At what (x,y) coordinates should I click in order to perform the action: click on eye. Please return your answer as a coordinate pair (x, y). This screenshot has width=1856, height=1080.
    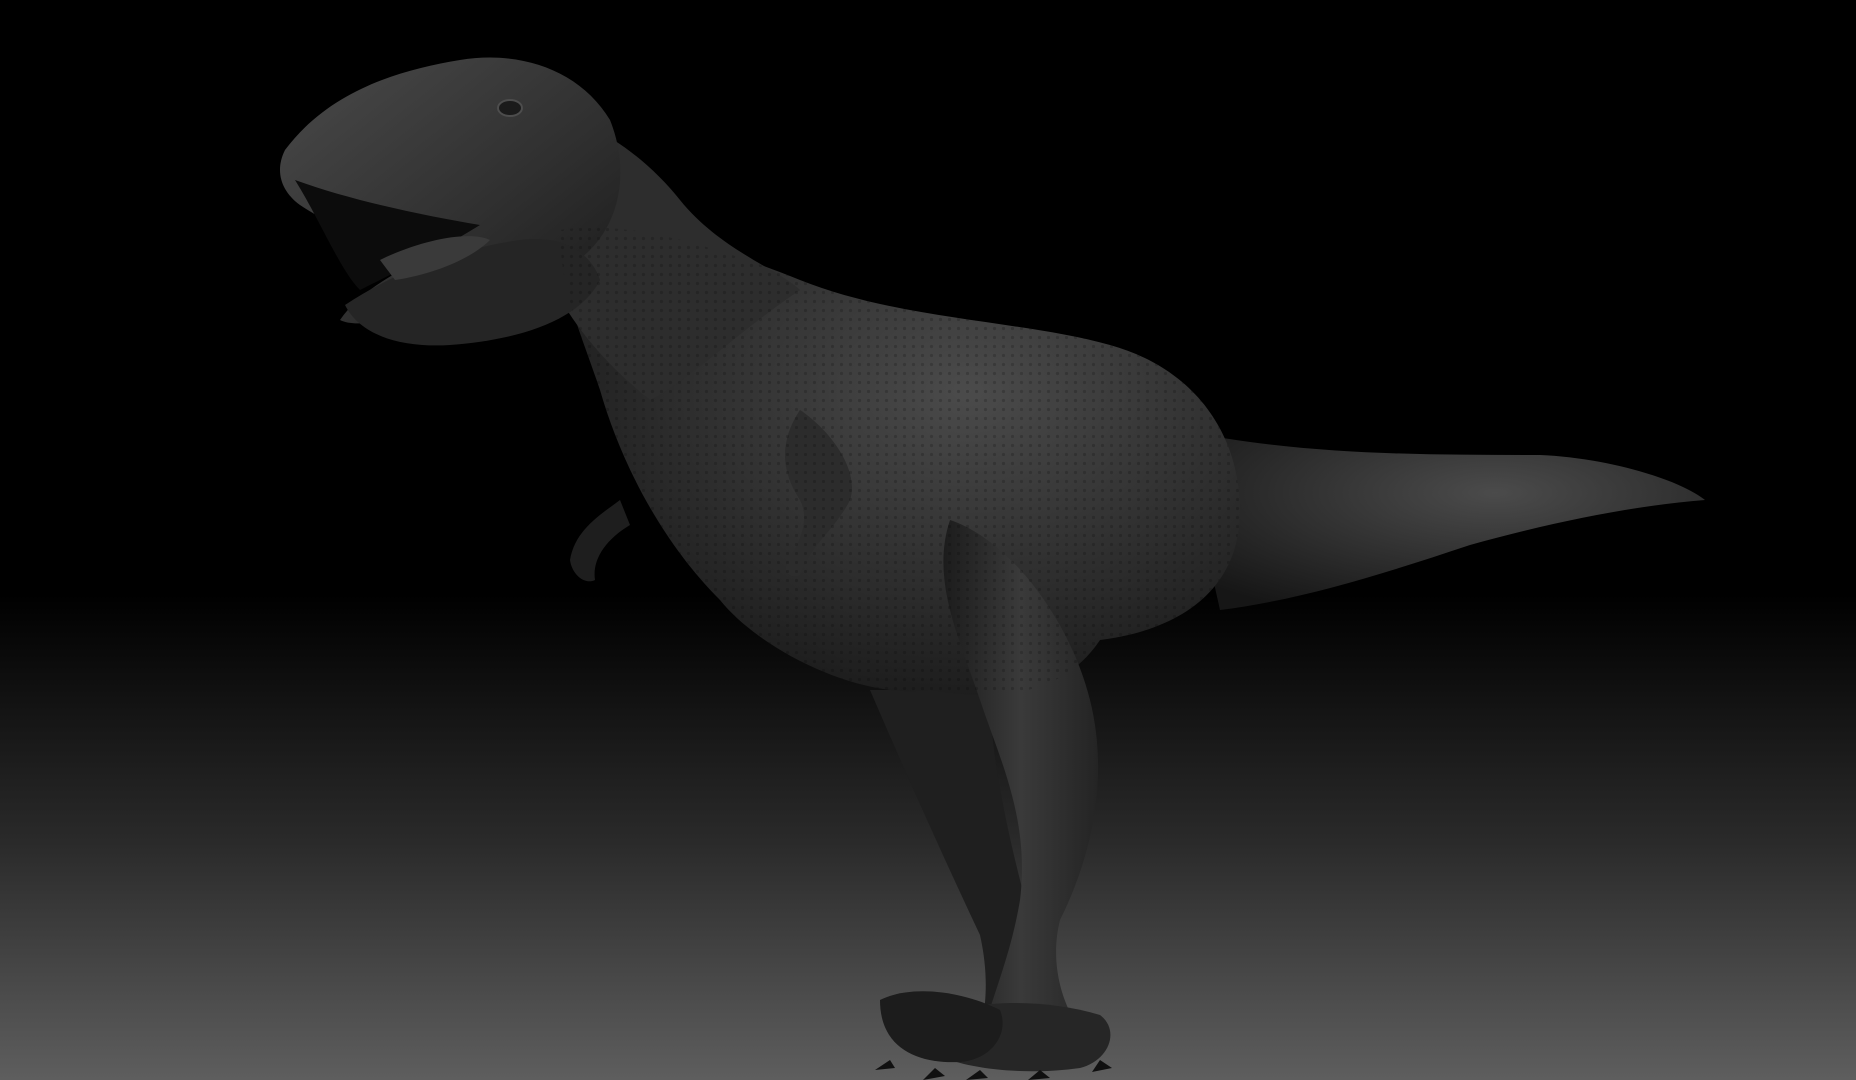
    Looking at the image, I should click on (510, 108).